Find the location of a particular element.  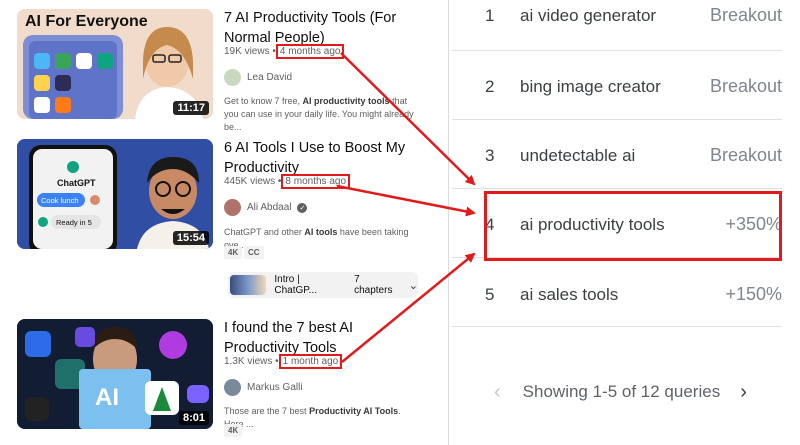

query-text: ai sales tools is located at coordinates (569, 295).